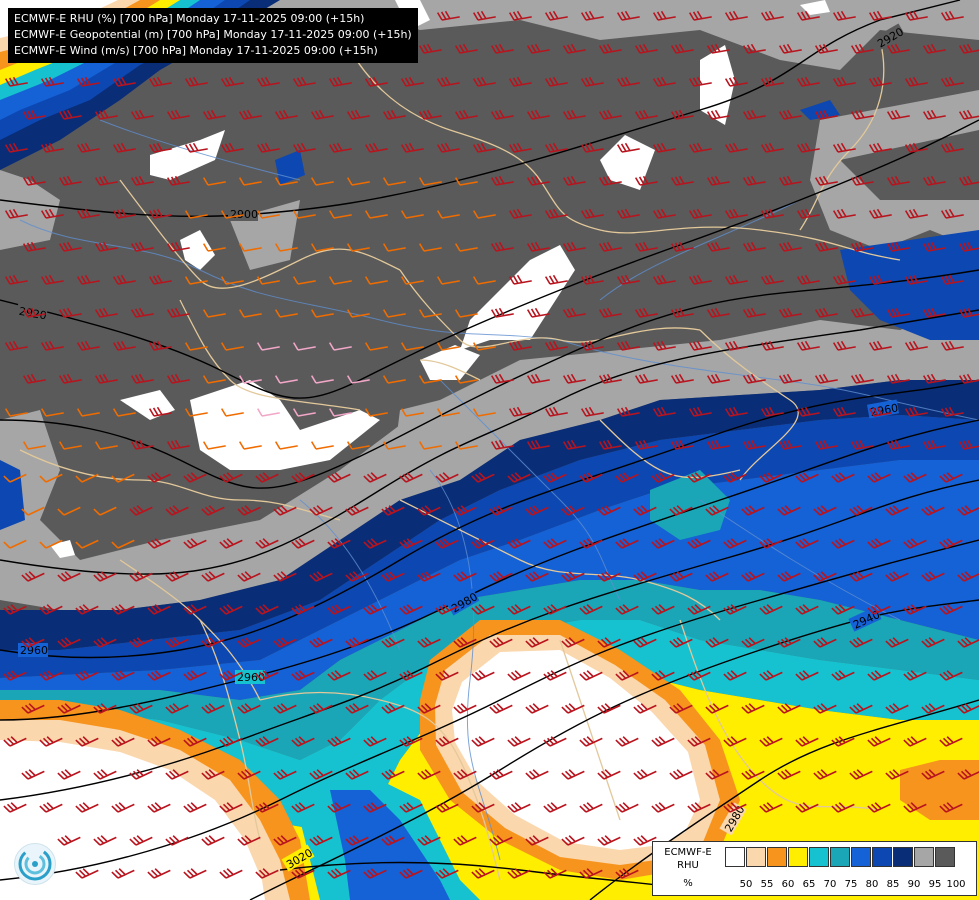 The width and height of the screenshot is (979, 900). What do you see at coordinates (956, 884) in the screenshot?
I see `legend-tick-label: 100` at bounding box center [956, 884].